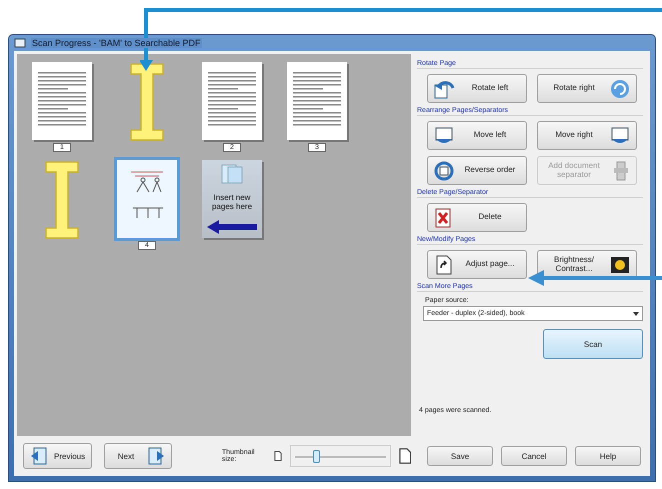 The image size is (662, 489). Describe the element at coordinates (477, 170) in the screenshot. I see `toolbar-button: Reverse order` at that location.